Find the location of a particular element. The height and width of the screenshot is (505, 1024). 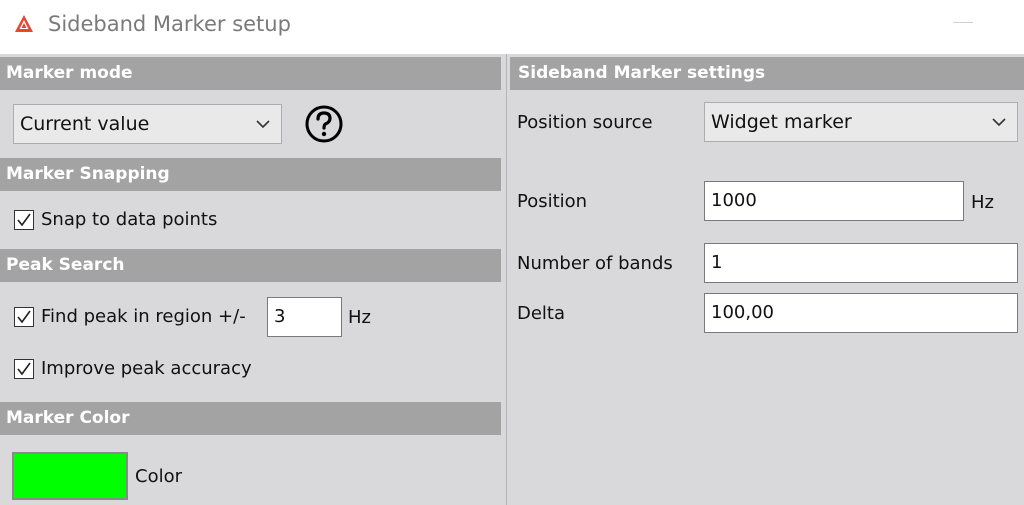

window-title: Sideband Marker setup is located at coordinates (169, 24).